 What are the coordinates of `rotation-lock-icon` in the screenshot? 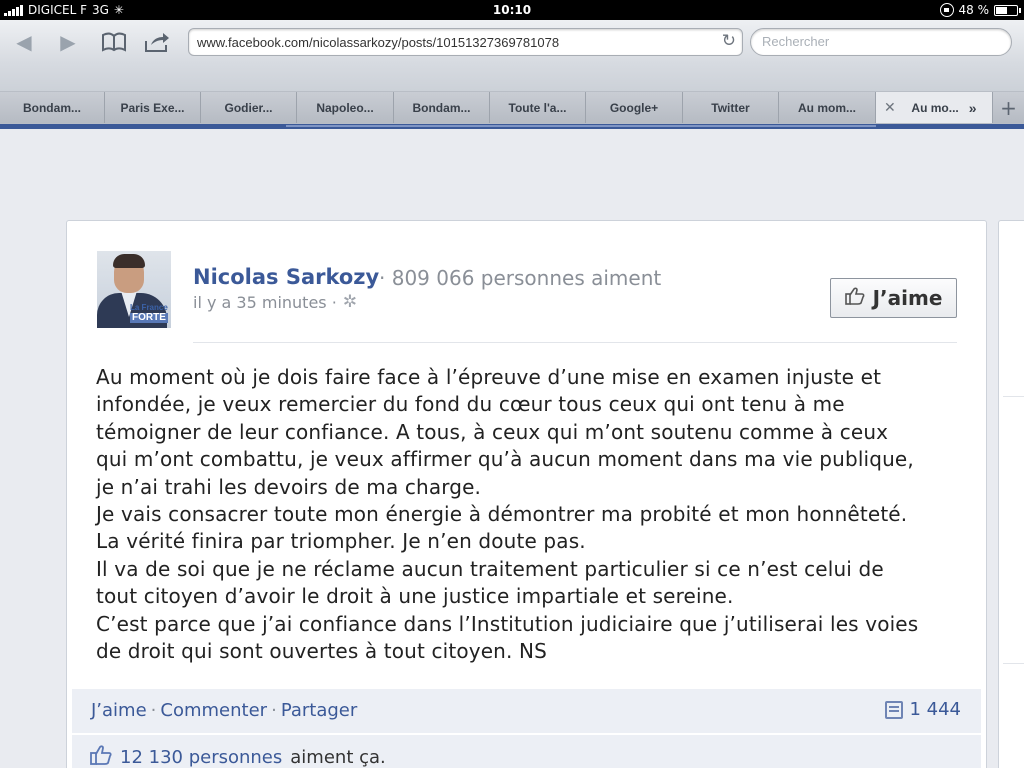 It's located at (946, 10).